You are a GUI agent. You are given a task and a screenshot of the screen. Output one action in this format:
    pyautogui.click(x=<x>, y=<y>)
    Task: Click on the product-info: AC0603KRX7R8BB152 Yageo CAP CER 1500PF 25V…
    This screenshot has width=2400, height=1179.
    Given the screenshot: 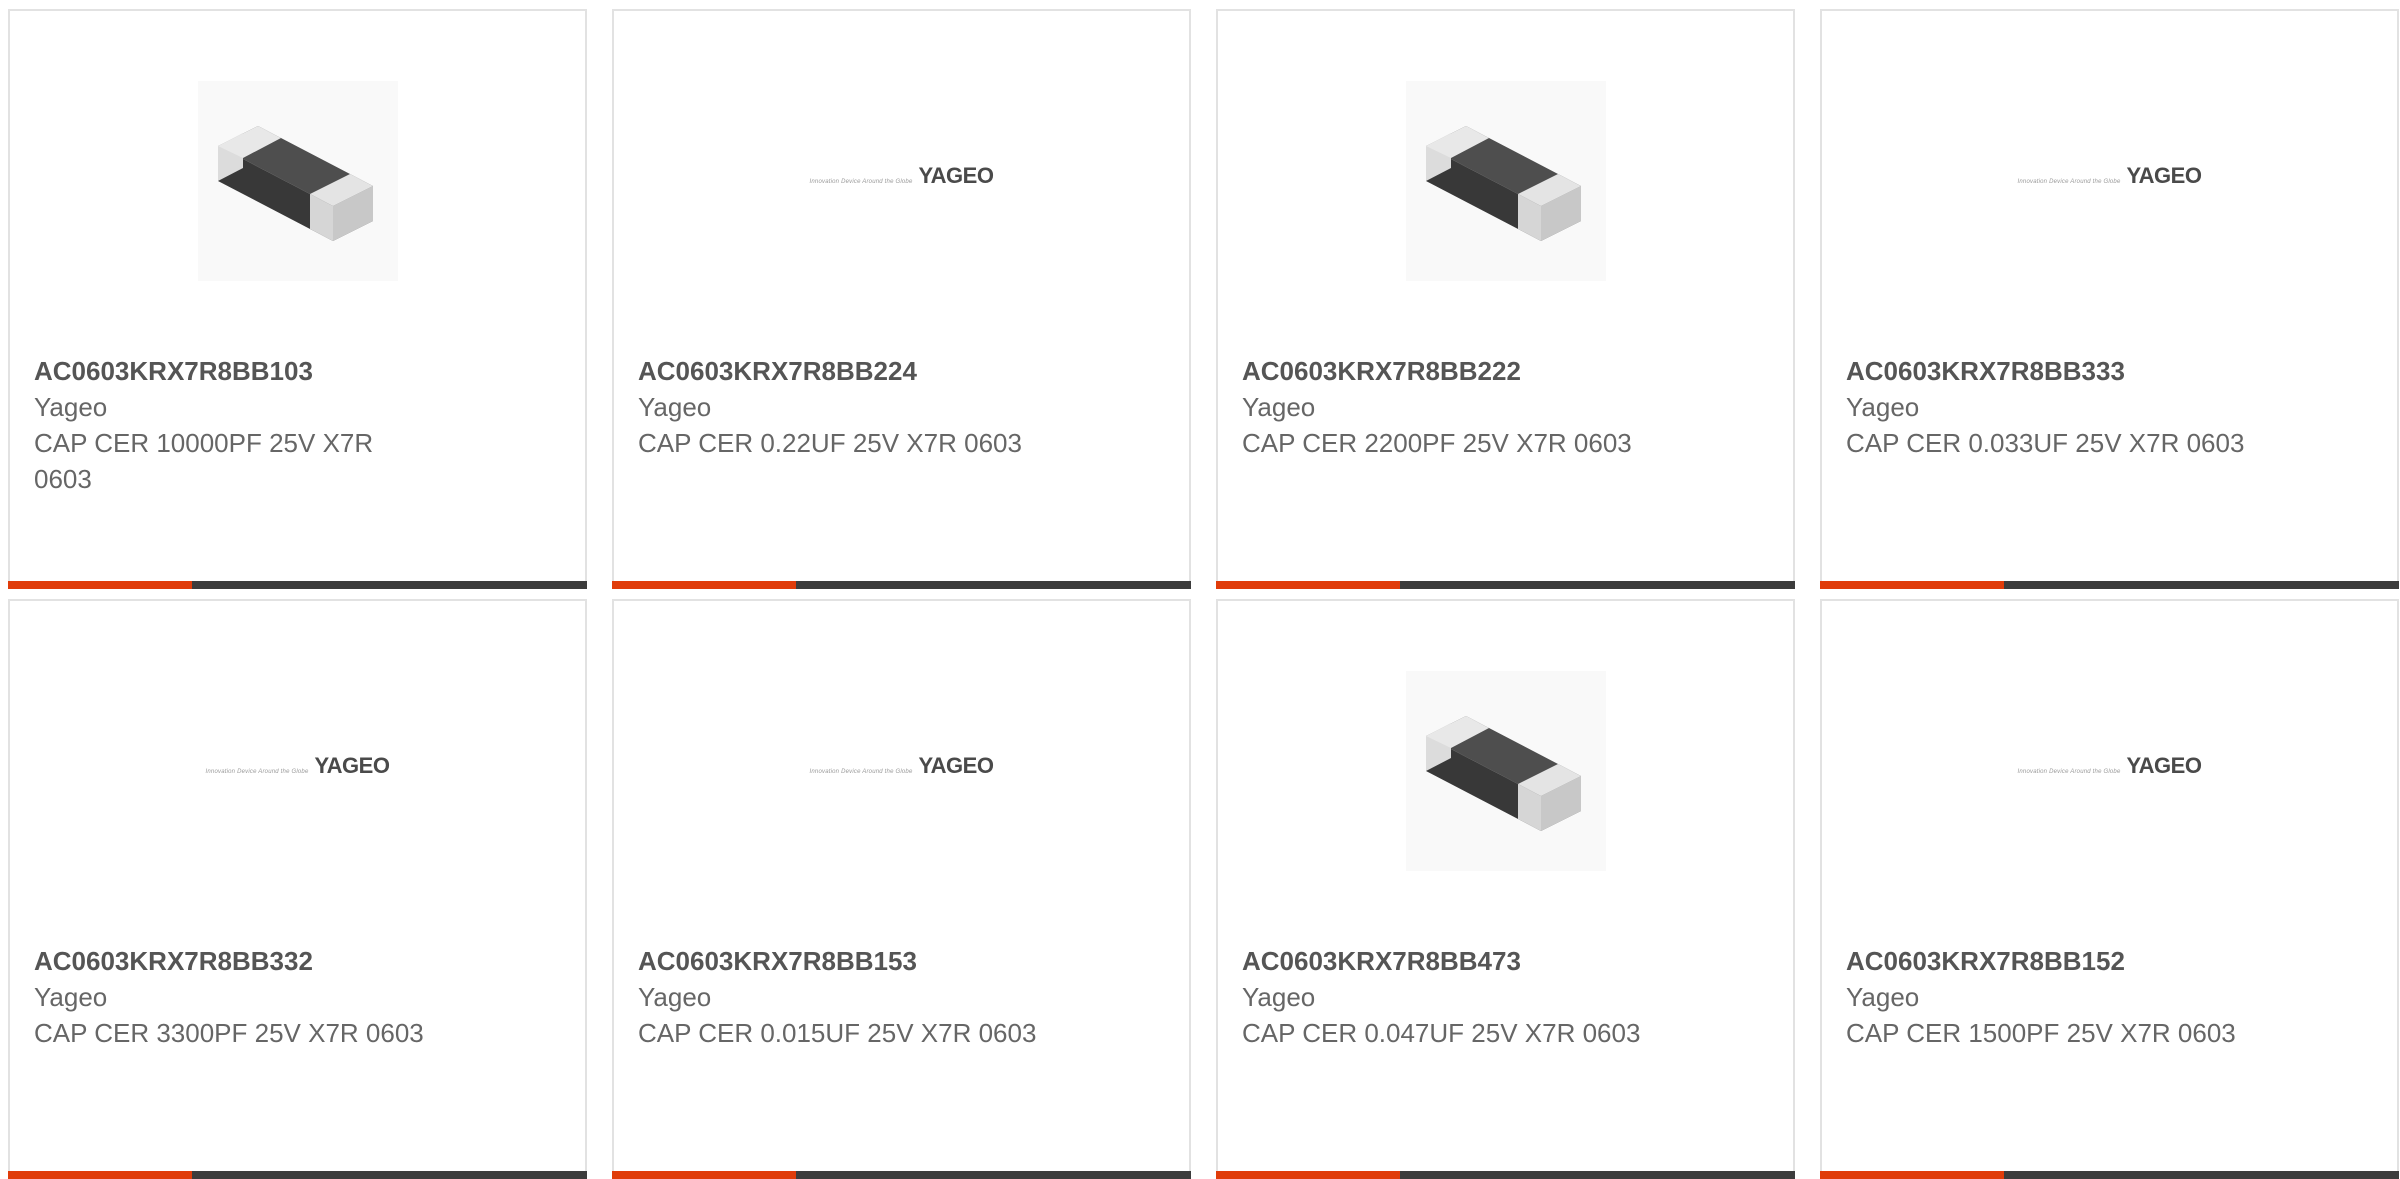 What is the action you would take?
    pyautogui.click(x=2046, y=997)
    